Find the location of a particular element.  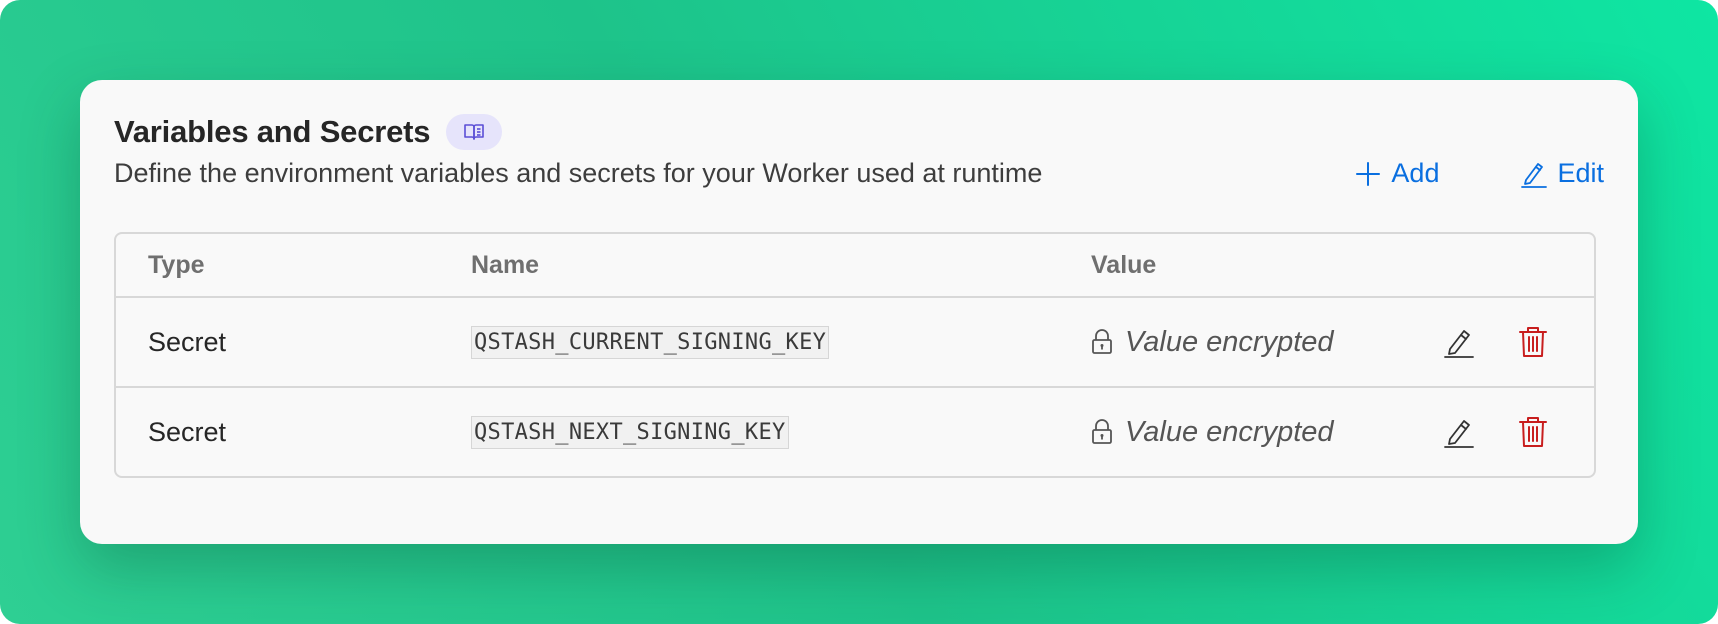

column-header-value: Value is located at coordinates (1124, 264).